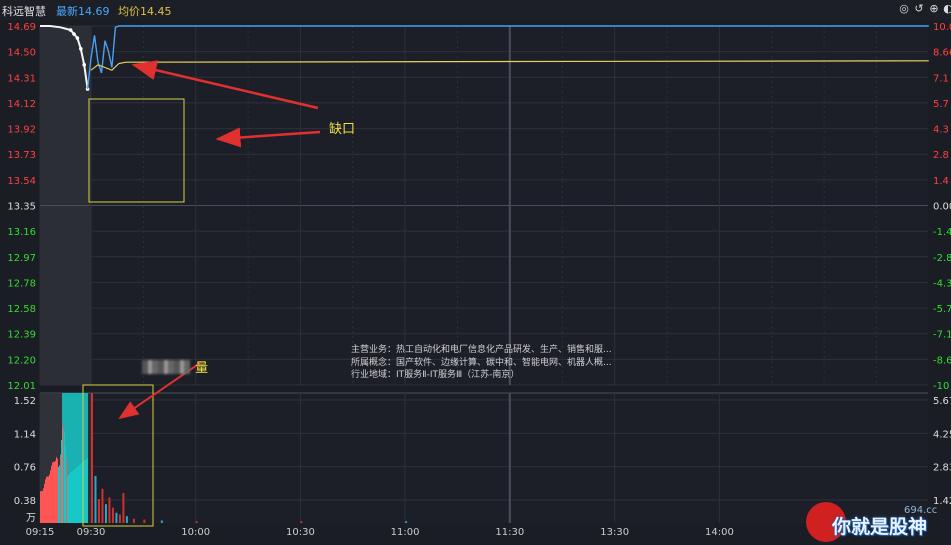 The height and width of the screenshot is (545, 951). I want to click on pct-tick-label: 4.3, so click(941, 130).